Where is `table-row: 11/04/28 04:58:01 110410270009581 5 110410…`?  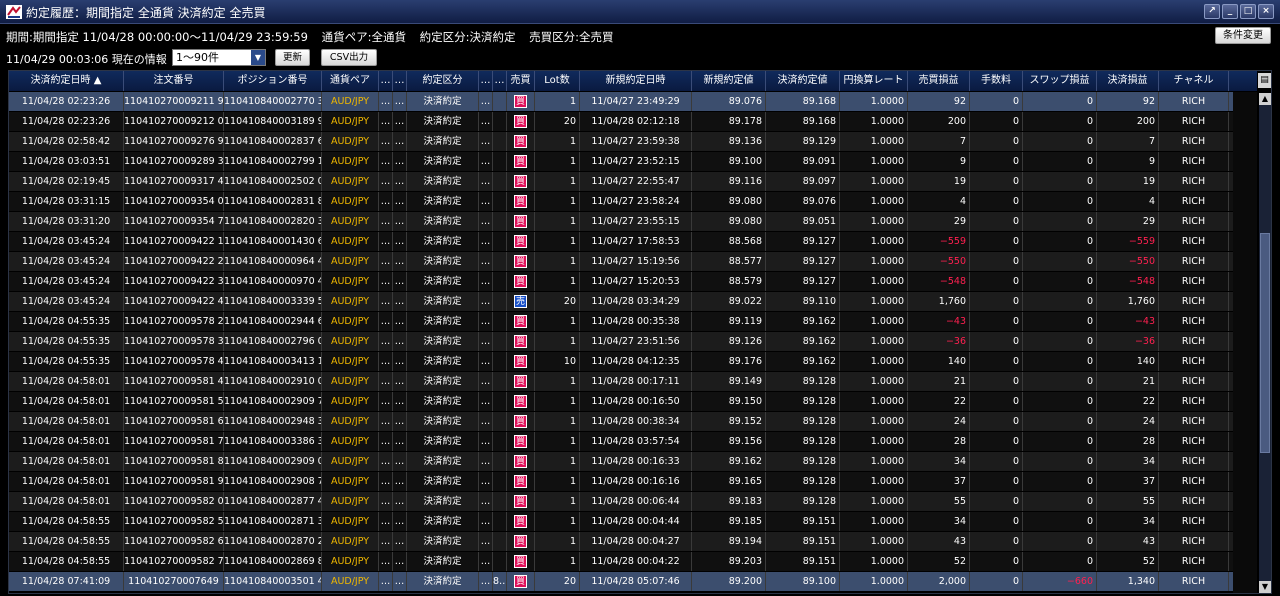
table-row: 11/04/28 04:58:01 110410270009581 5 110410… is located at coordinates (621, 401).